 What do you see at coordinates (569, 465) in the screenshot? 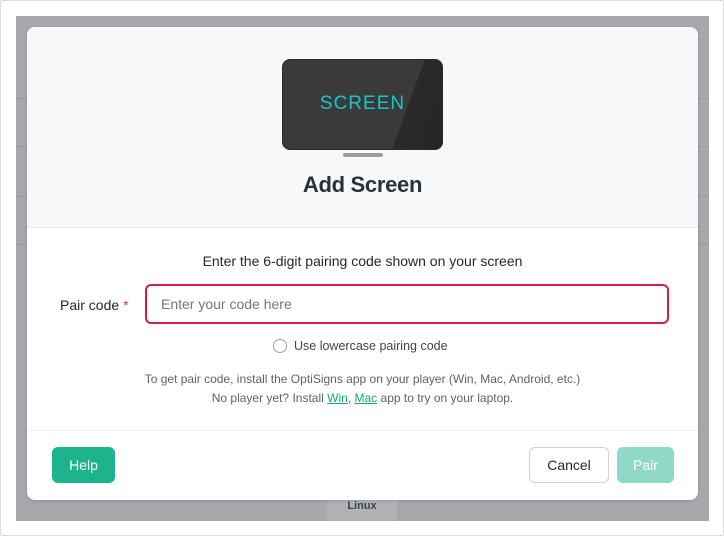
I see `cancel-button: Cancel` at bounding box center [569, 465].